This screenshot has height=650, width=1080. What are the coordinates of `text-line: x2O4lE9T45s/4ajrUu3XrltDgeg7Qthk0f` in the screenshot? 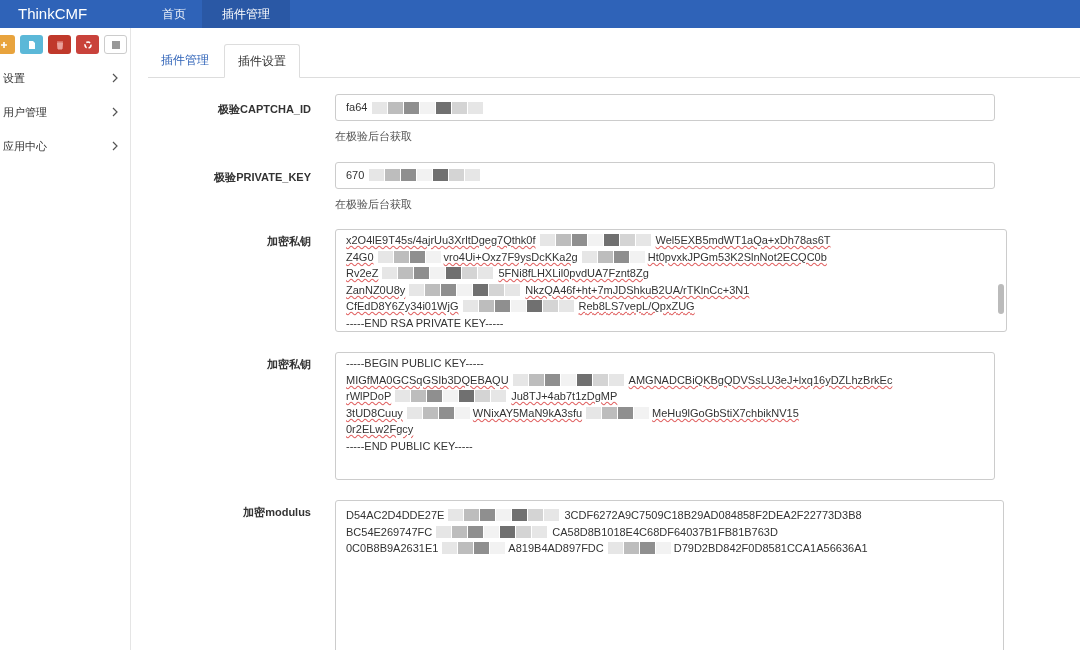 It's located at (441, 240).